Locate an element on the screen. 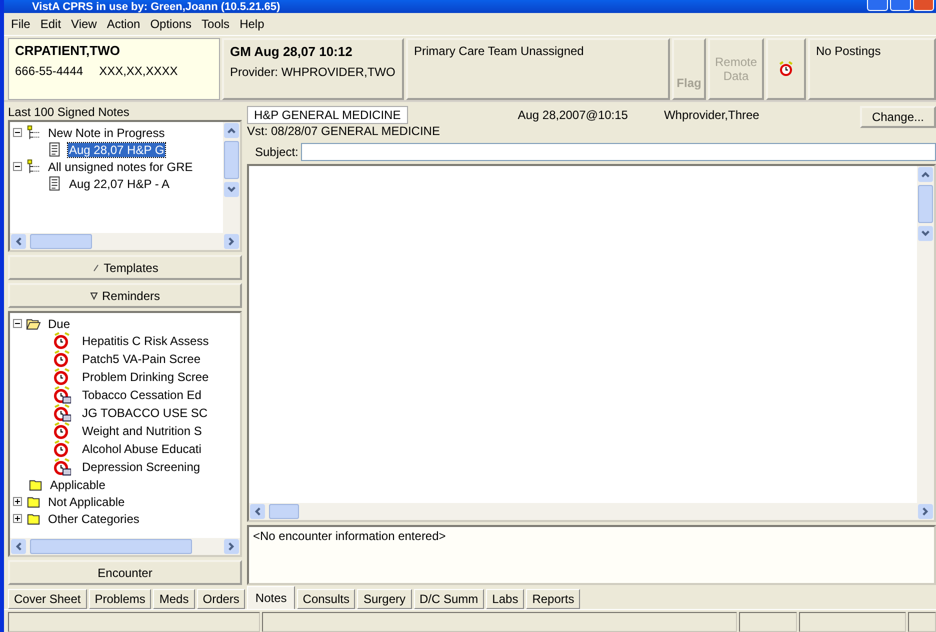 The image size is (936, 632). note-item: Aug 28,07 H&P G is located at coordinates (117, 149).